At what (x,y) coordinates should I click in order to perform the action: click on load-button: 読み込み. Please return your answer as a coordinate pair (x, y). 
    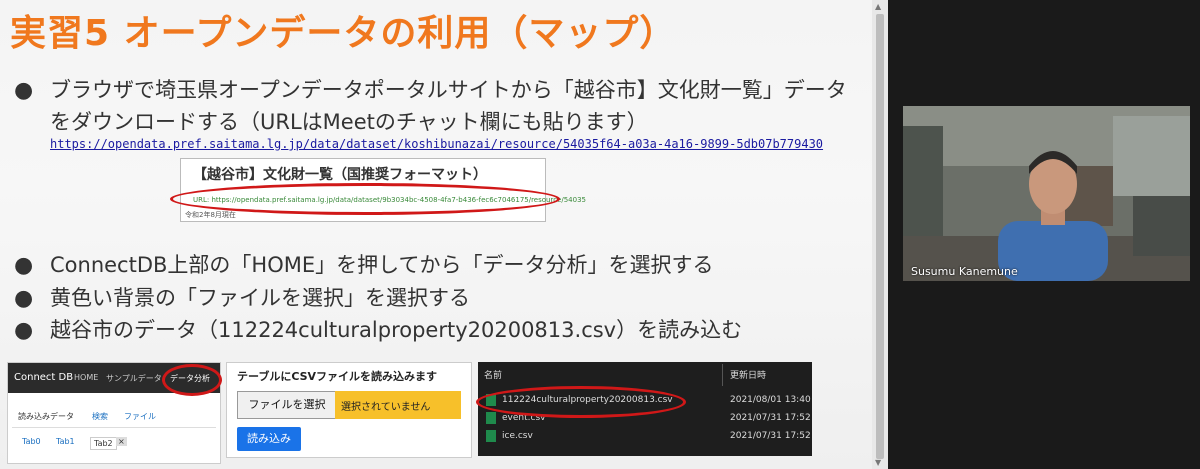
    Looking at the image, I should click on (269, 439).